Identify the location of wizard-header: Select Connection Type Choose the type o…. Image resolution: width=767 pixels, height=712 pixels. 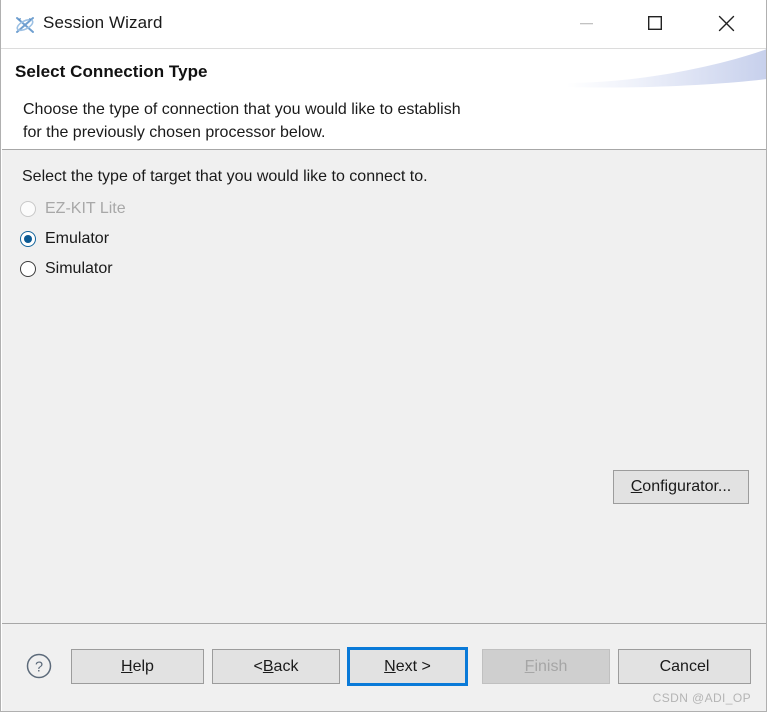
(384, 99).